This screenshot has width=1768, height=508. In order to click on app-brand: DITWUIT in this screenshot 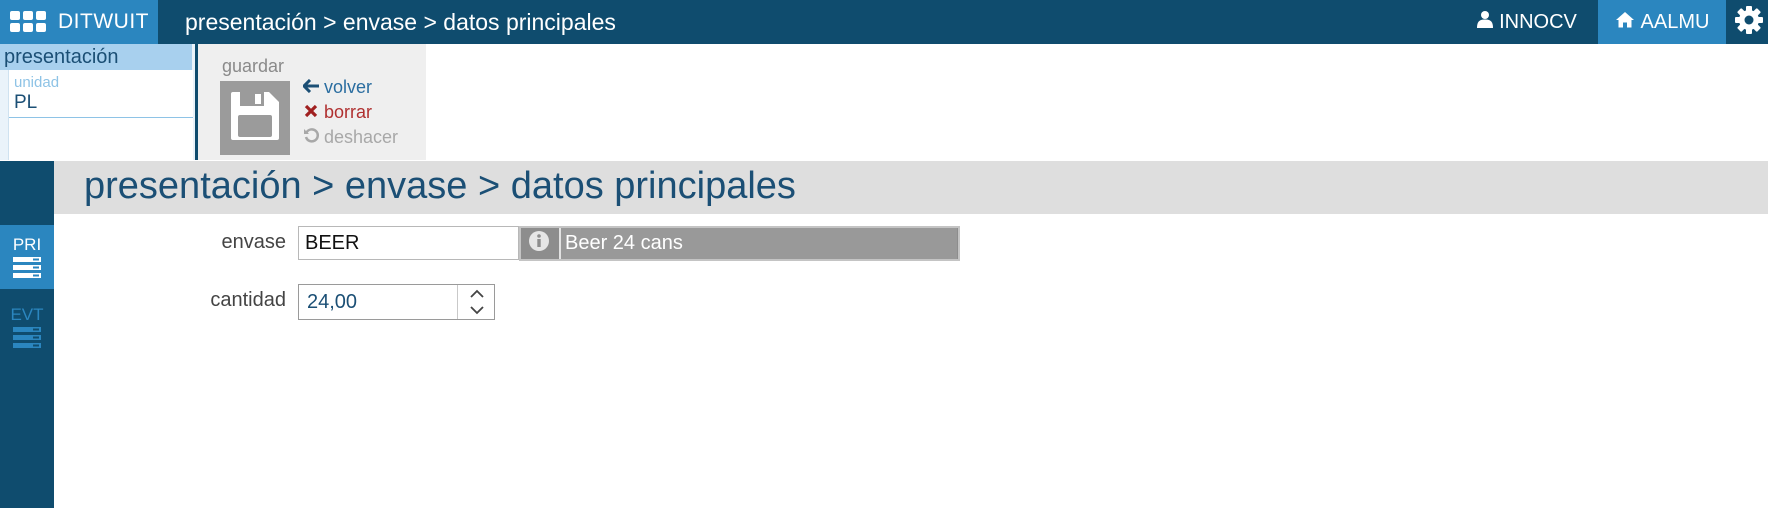, I will do `click(79, 22)`.